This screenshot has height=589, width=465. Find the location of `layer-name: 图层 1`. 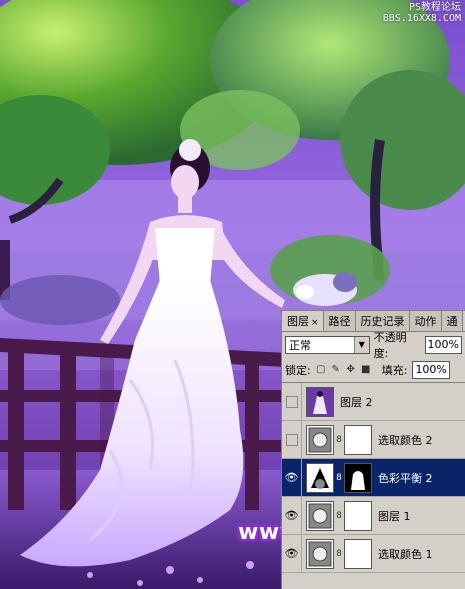

layer-name: 图层 1 is located at coordinates (394, 516).